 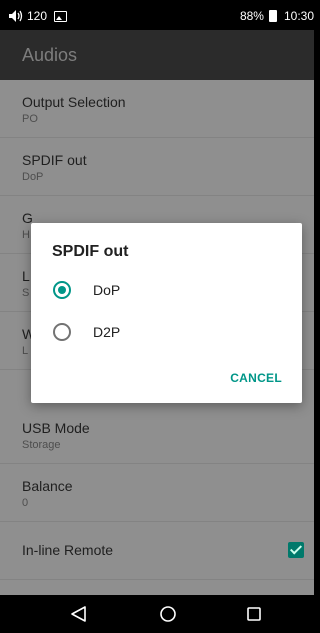 I want to click on inline-remote-checkbox, so click(x=296, y=550).